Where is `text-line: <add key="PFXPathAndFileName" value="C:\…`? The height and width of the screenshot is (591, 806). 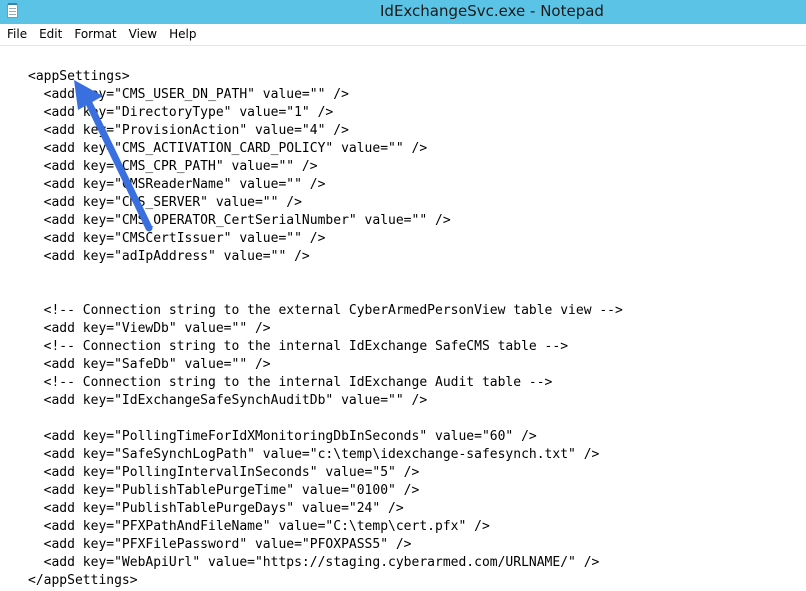 text-line: <add key="PFXPathAndFileName" value="C:\… is located at coordinates (325, 527).